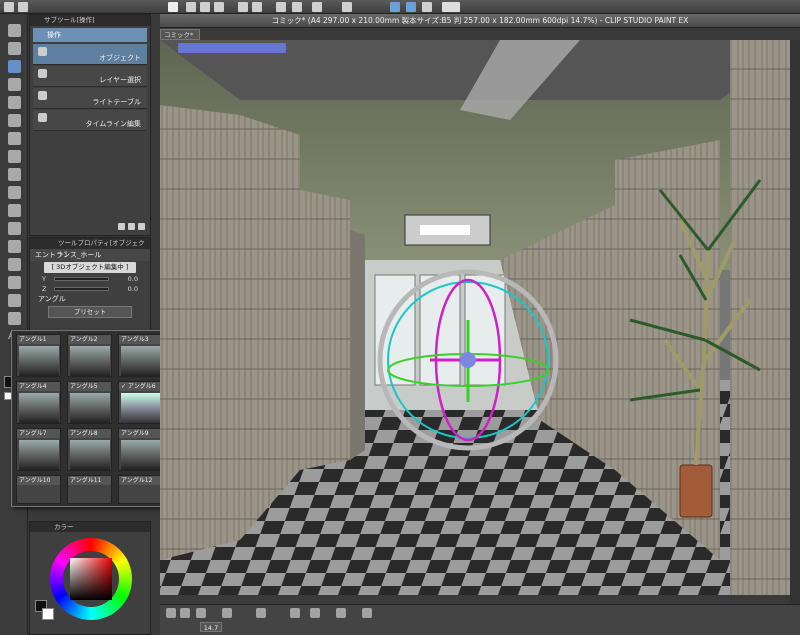 This screenshot has width=800, height=635. Describe the element at coordinates (14, 138) in the screenshot. I see `eyedropper-tool-icon` at that location.